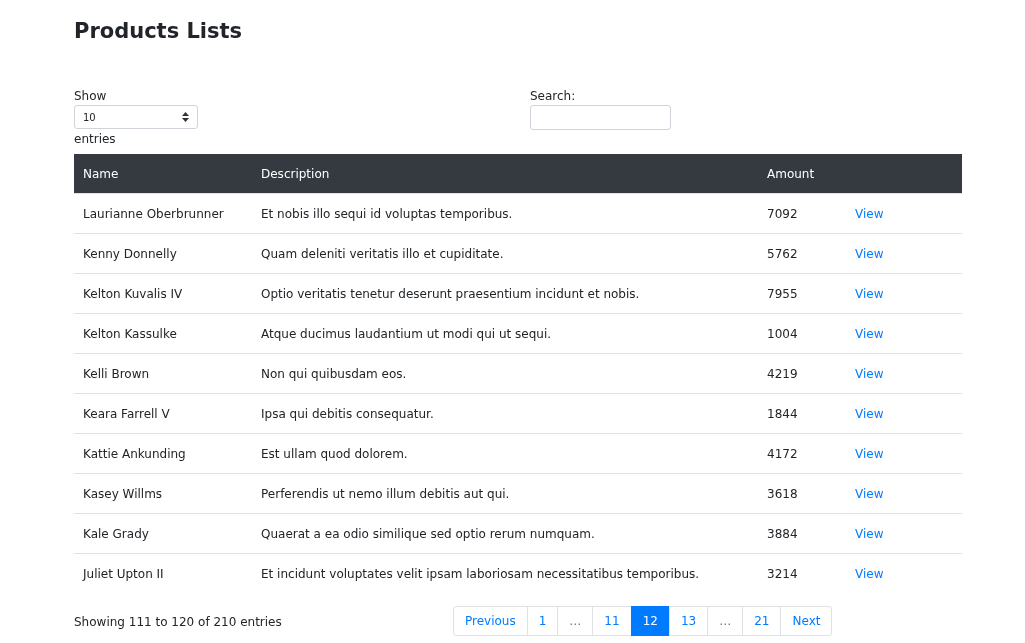 Image resolution: width=1025 pixels, height=643 pixels. Describe the element at coordinates (178, 621) in the screenshot. I see `entries-info: Showing 111 to 120 of 210 entries` at that location.